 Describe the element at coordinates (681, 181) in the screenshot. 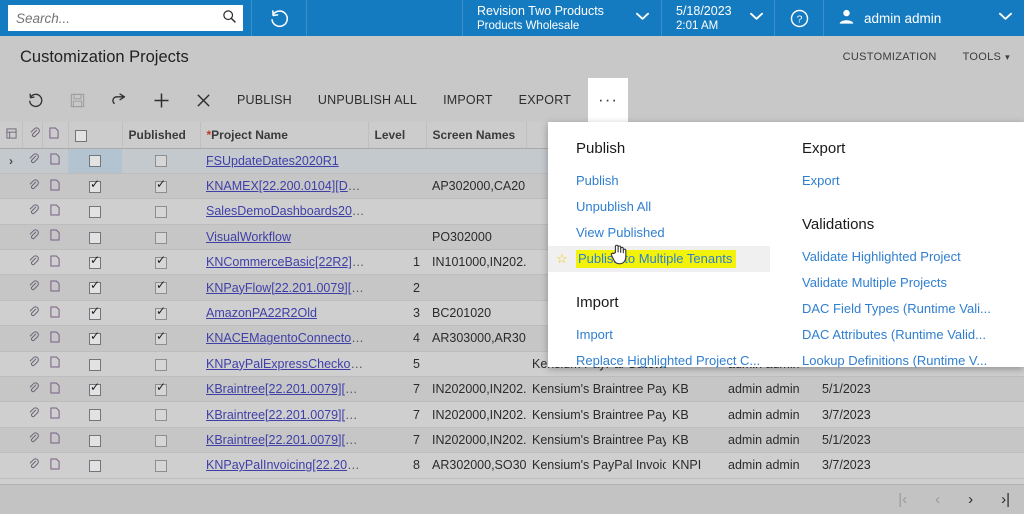

I see `menu-item-publish: Publish` at that location.